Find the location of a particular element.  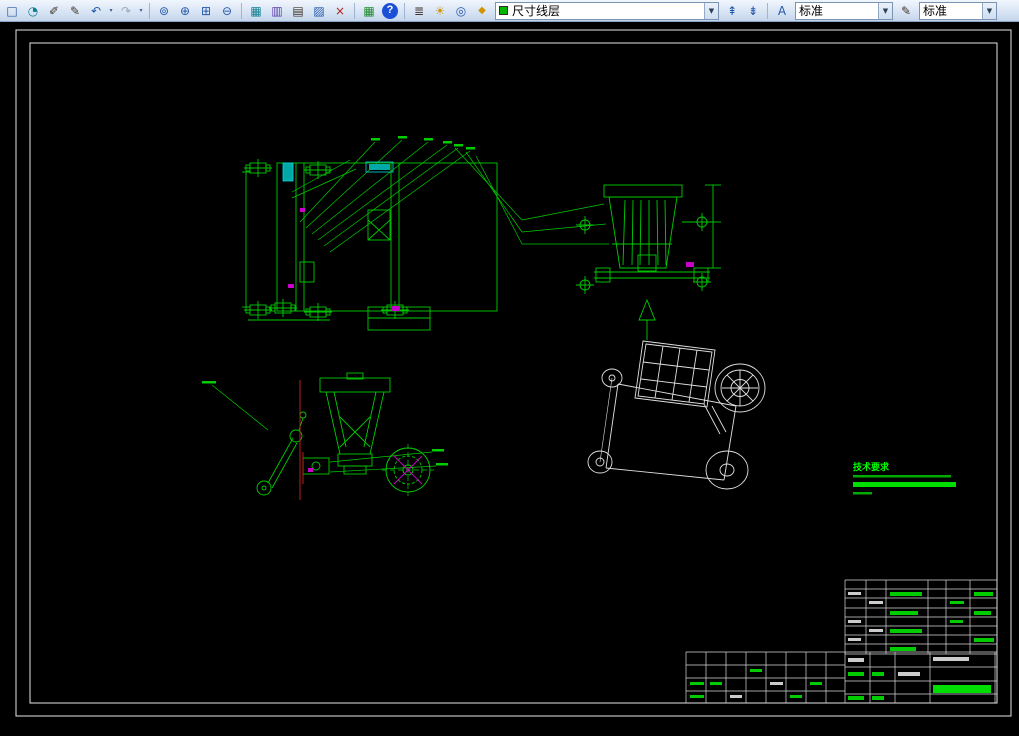

close-drawing-icon: × is located at coordinates (340, 11).